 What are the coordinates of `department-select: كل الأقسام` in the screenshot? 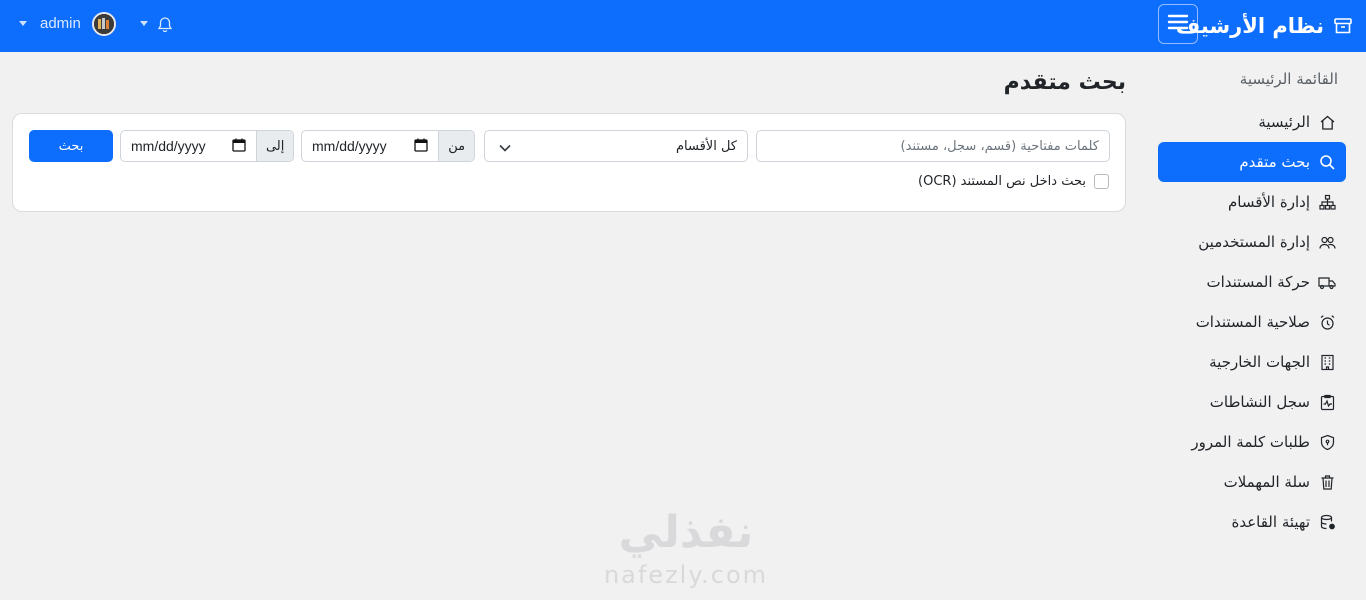 It's located at (616, 146).